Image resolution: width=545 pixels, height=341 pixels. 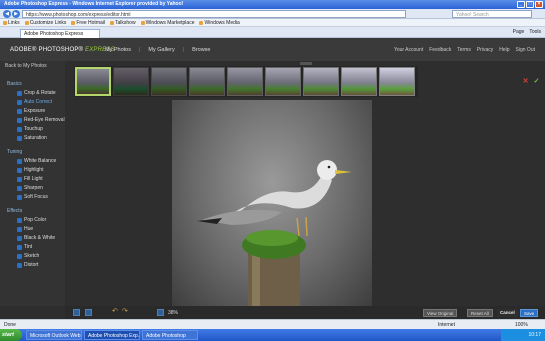 I want to click on page-zoom: 100%, so click(x=521, y=325).